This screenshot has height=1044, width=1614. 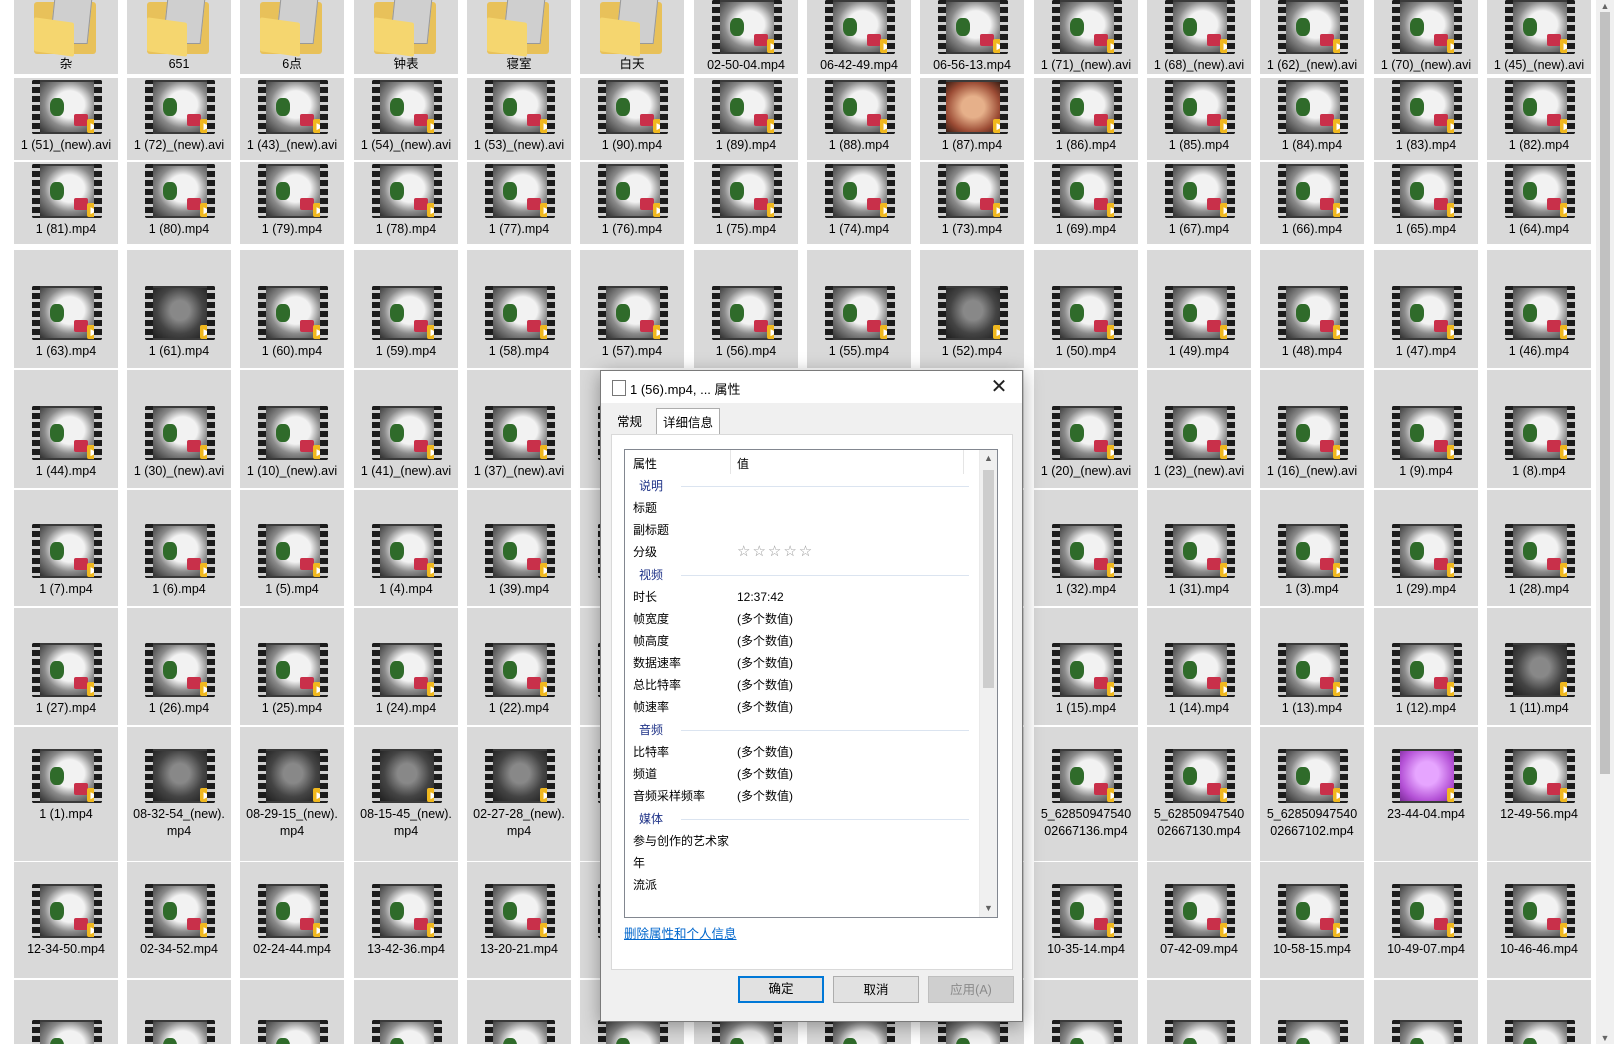 I want to click on file-item: ▶ 1 (86).mp4, so click(x=1086, y=119).